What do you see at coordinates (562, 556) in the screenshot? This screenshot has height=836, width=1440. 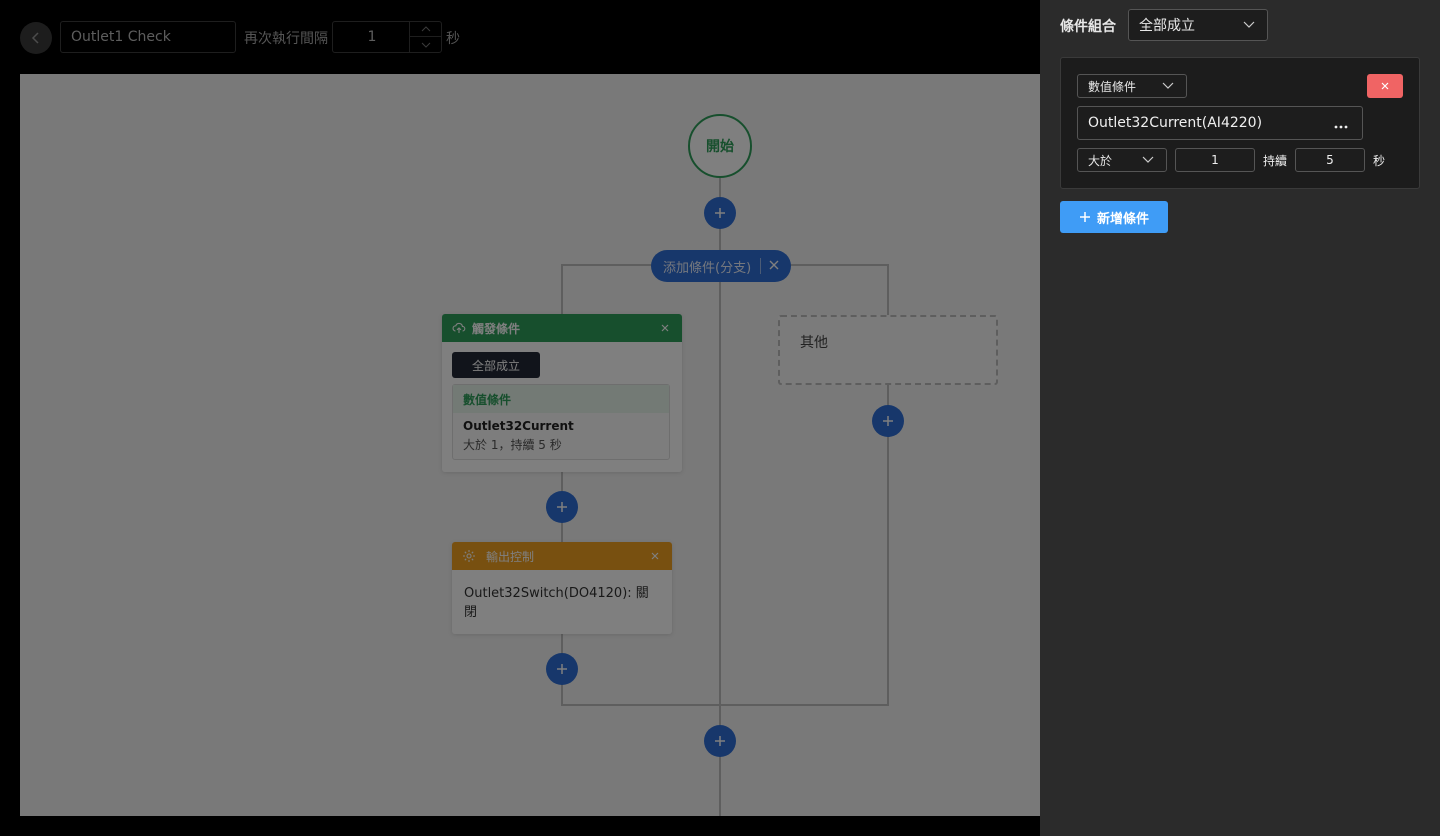 I see `output-card-header: 輸出控制` at bounding box center [562, 556].